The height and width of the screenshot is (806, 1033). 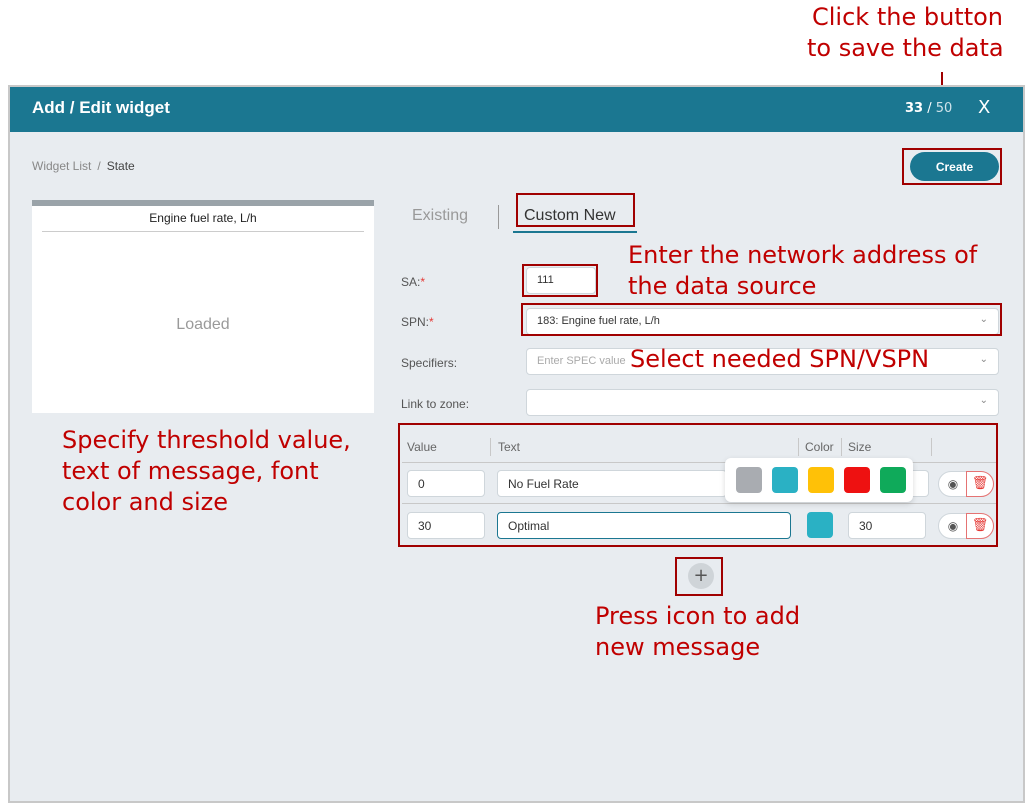 I want to click on column-header-color: Color, so click(x=819, y=447).